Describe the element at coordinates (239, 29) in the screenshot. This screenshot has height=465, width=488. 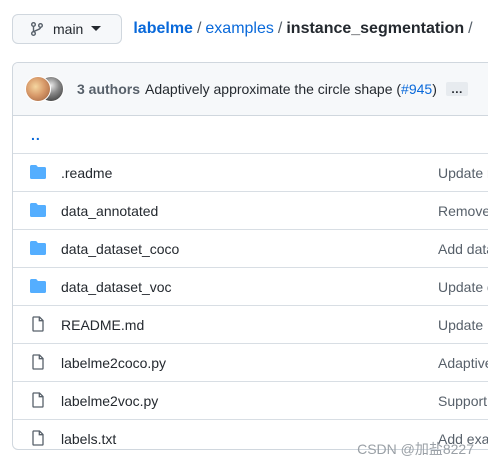
I see `breadcrumb-folder-link: examples` at that location.